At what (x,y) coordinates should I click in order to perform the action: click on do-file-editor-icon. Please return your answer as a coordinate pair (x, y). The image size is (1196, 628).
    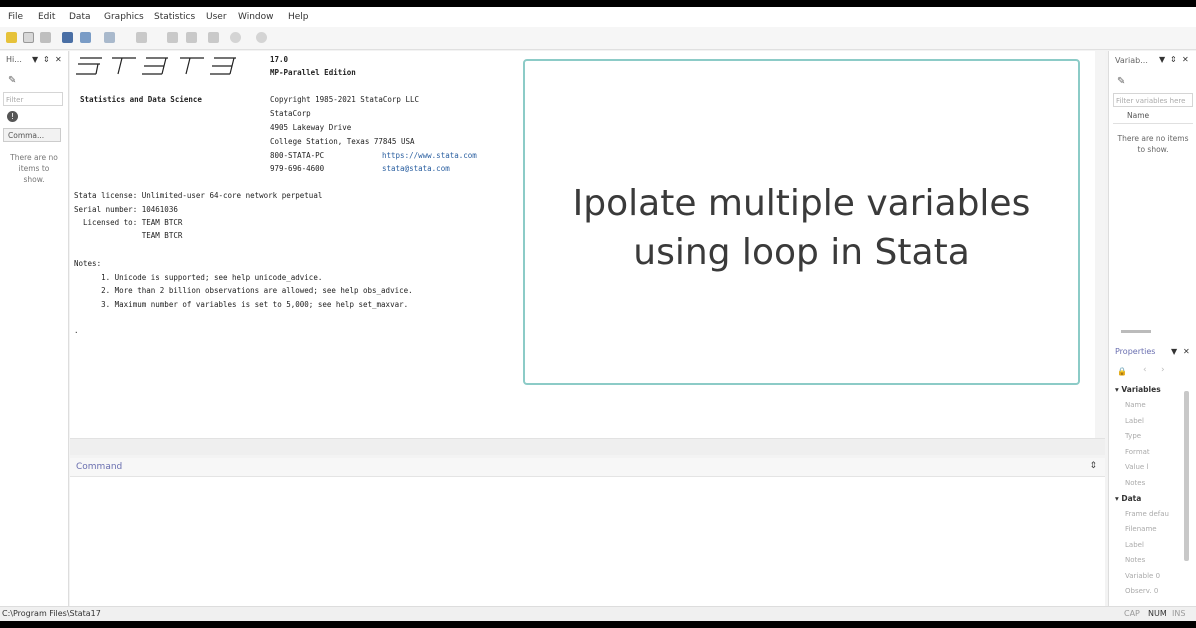
    Looking at the image, I should click on (141, 37).